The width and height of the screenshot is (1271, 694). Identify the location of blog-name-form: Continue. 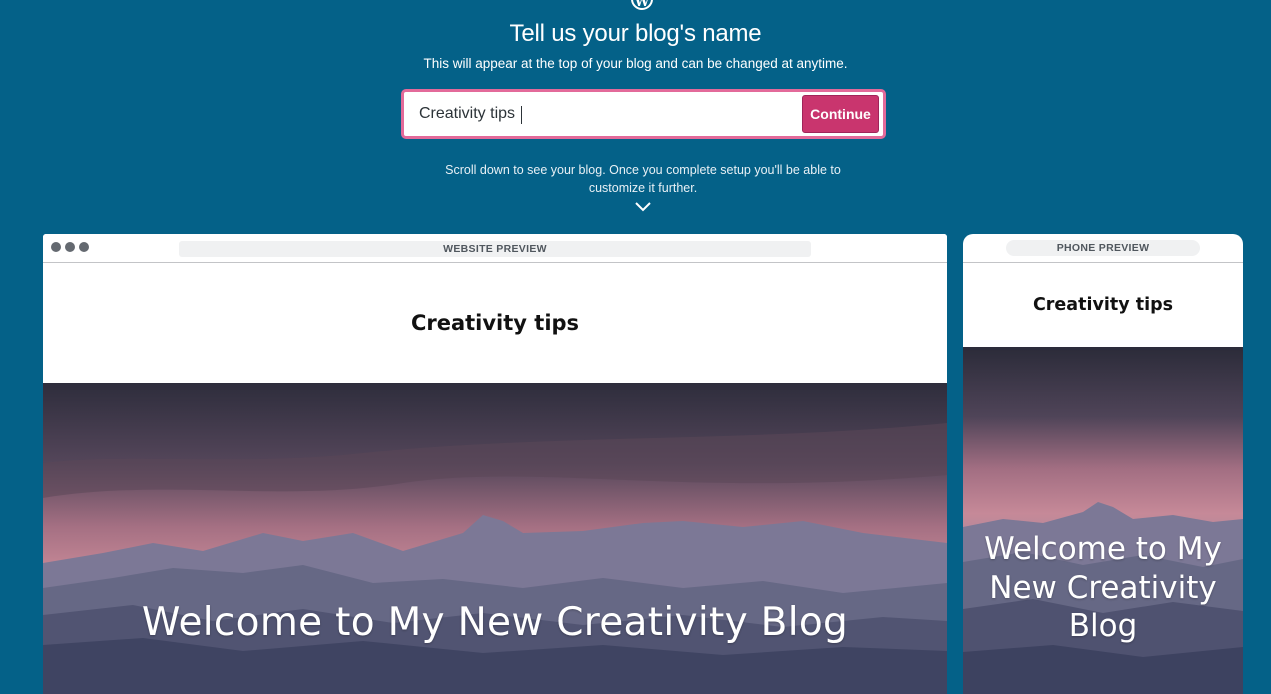
(643, 114).